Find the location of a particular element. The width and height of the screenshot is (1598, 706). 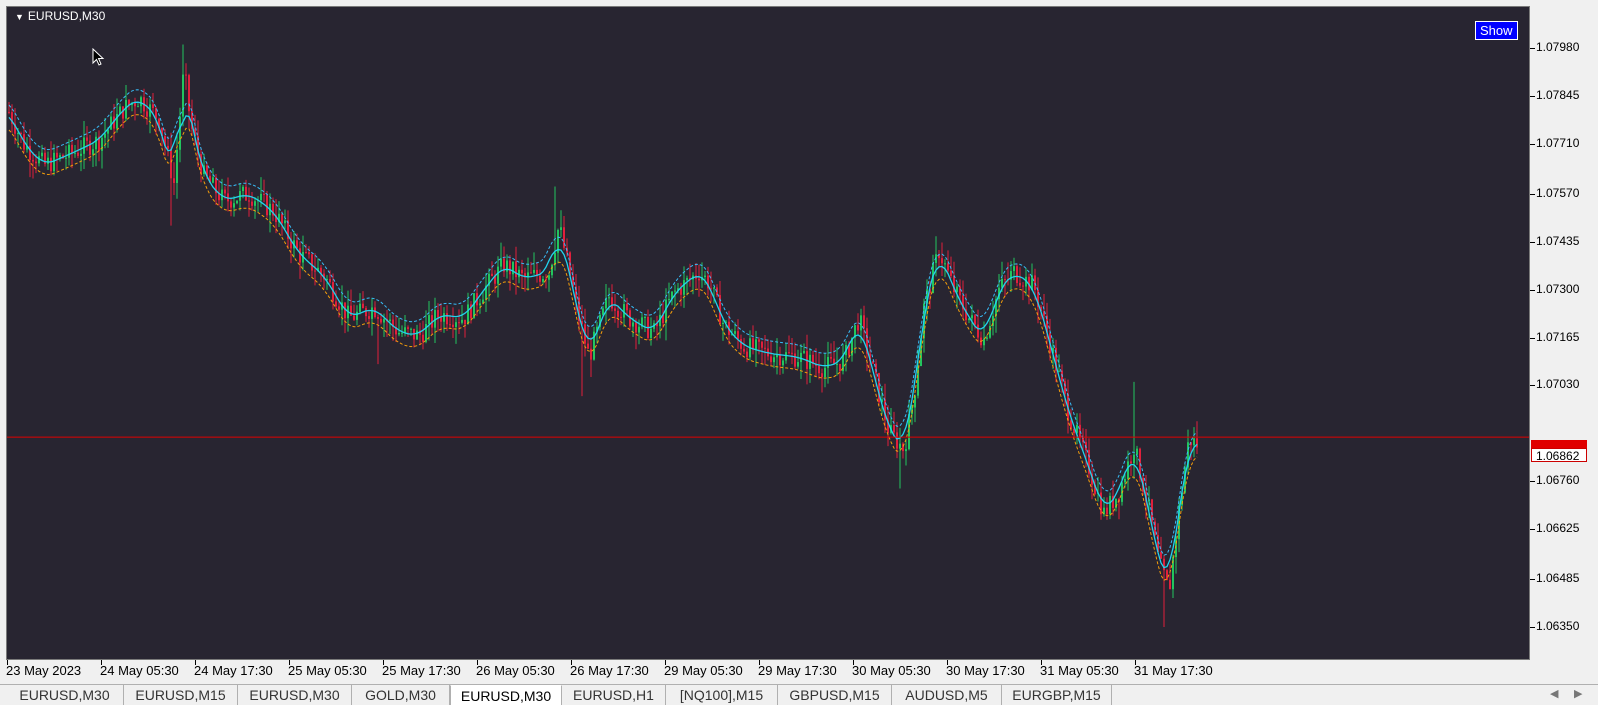

time-tick-label: 25 May 17:30 is located at coordinates (421, 670).